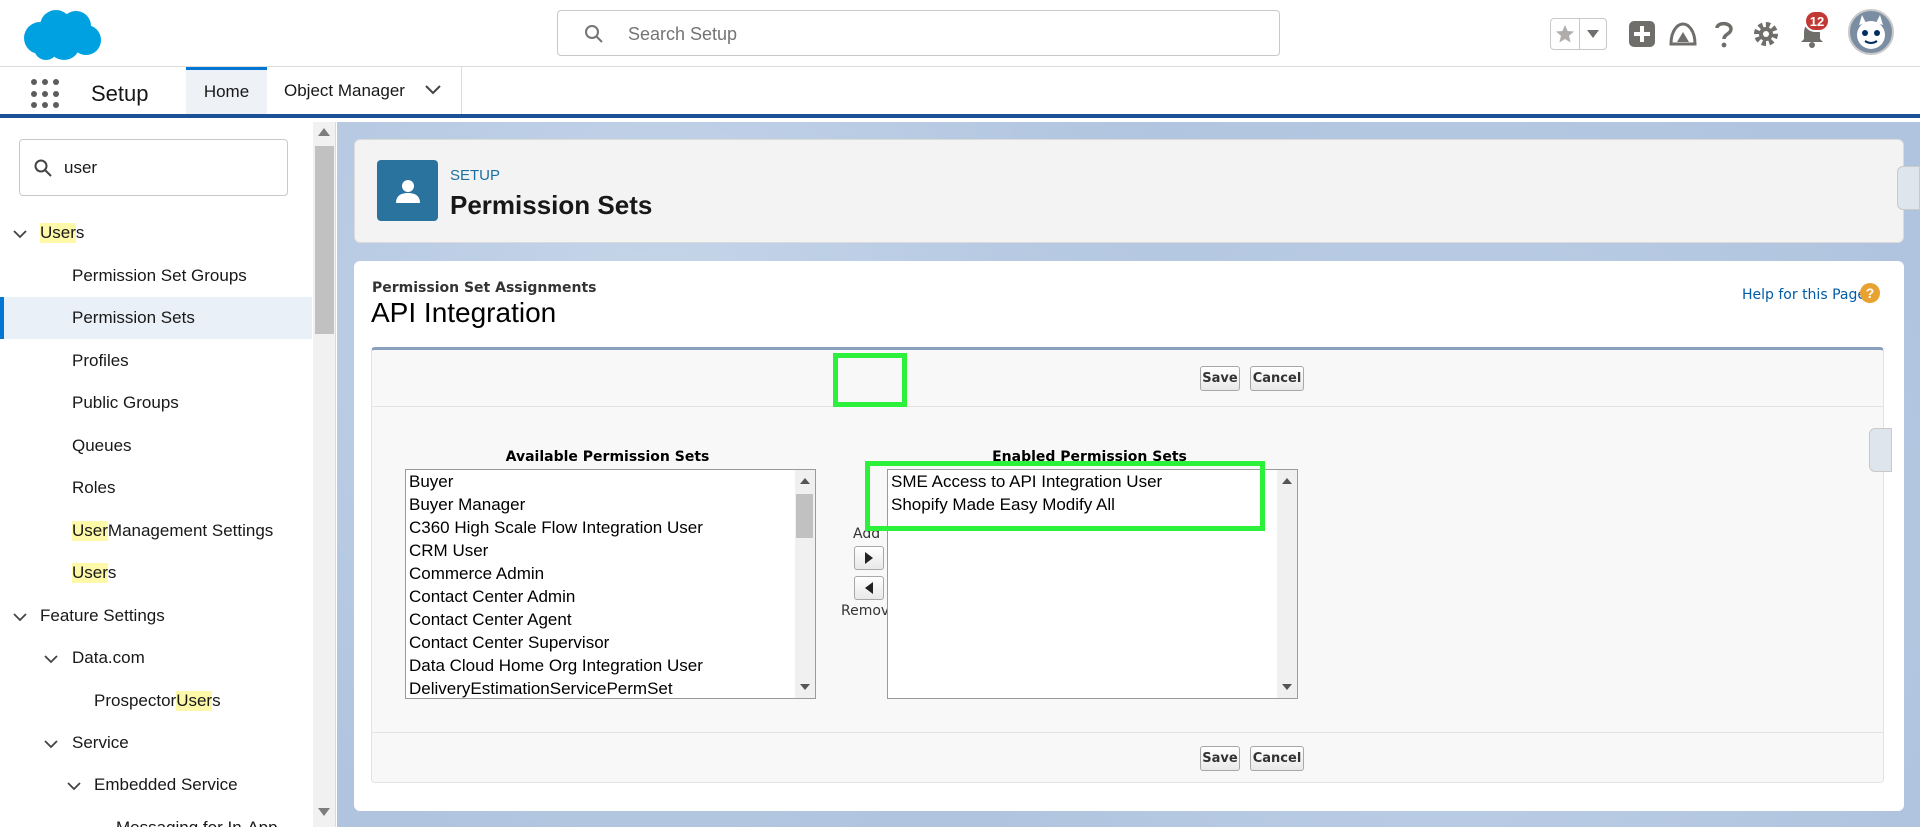 This screenshot has height=827, width=1920. I want to click on sidebar-item-roles: Roles, so click(156, 488).